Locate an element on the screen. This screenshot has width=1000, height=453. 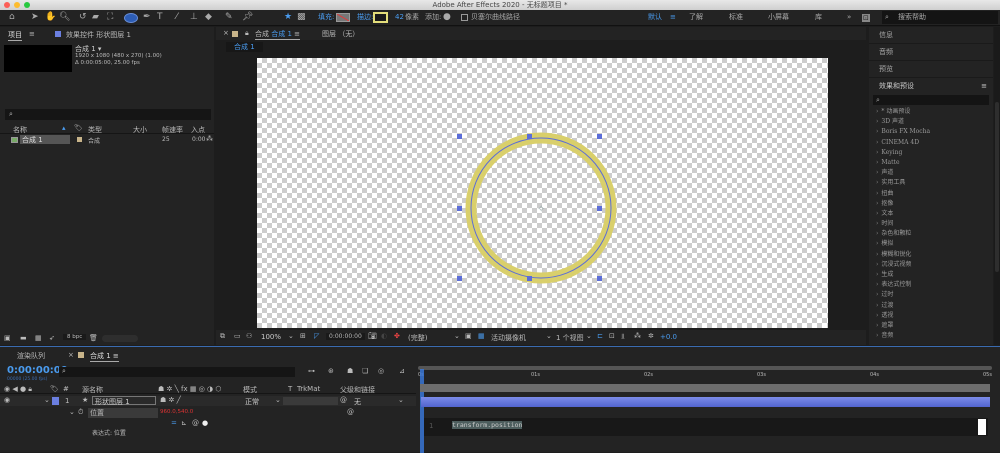
bpc-button: 8 bpc is located at coordinates (75, 337).